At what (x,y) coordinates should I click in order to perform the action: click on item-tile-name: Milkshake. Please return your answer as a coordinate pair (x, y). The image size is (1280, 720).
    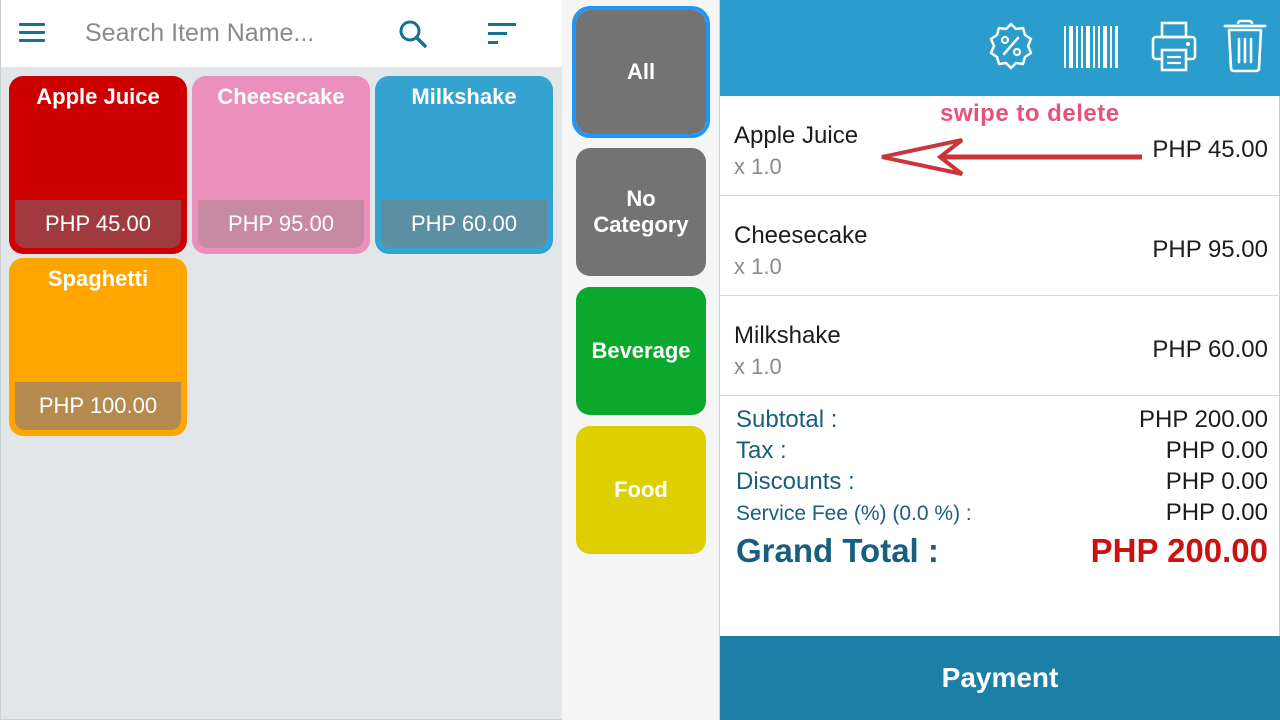
    Looking at the image, I should click on (464, 96).